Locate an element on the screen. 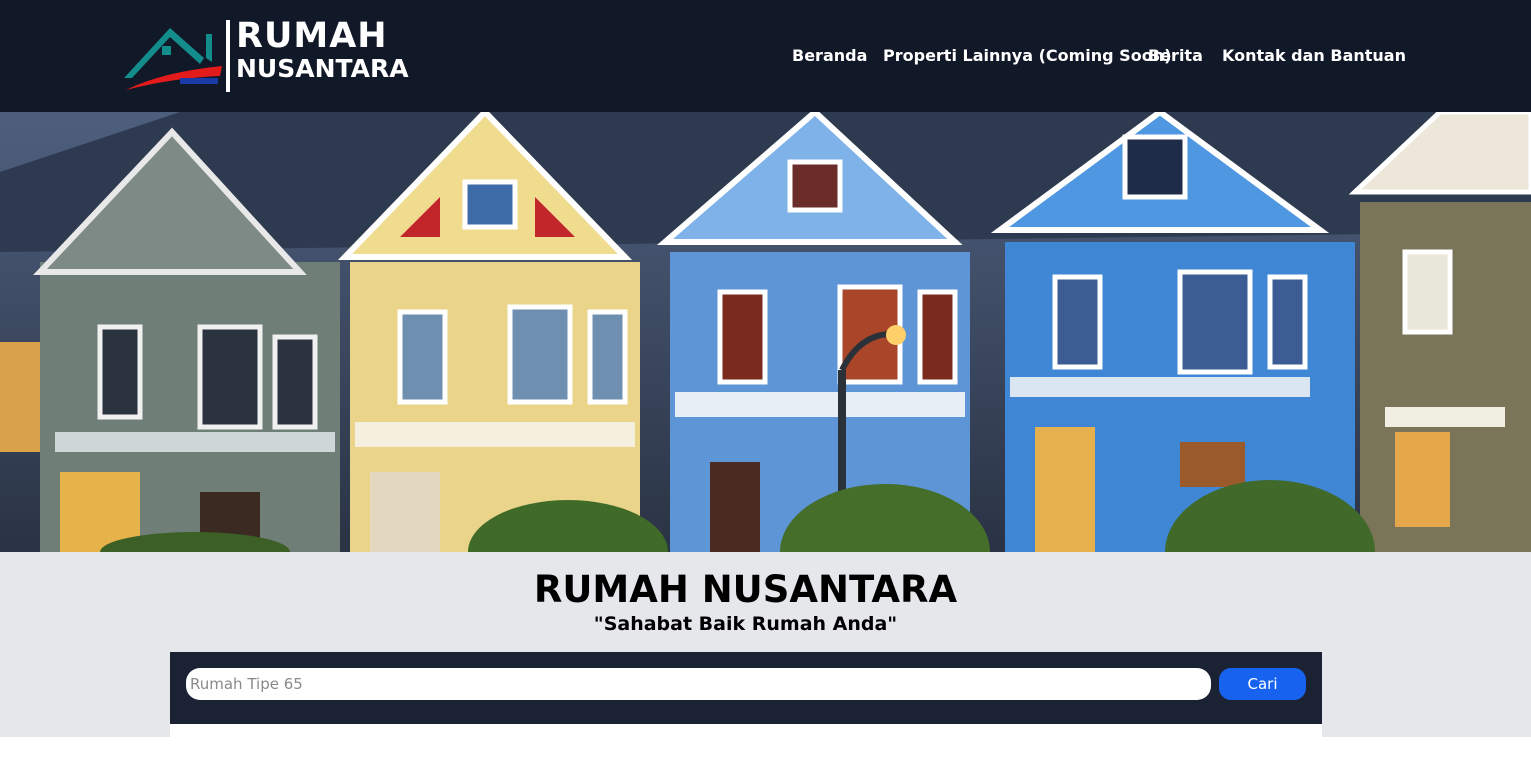 The height and width of the screenshot is (772, 1531). page-footer-area is located at coordinates (765, 754).